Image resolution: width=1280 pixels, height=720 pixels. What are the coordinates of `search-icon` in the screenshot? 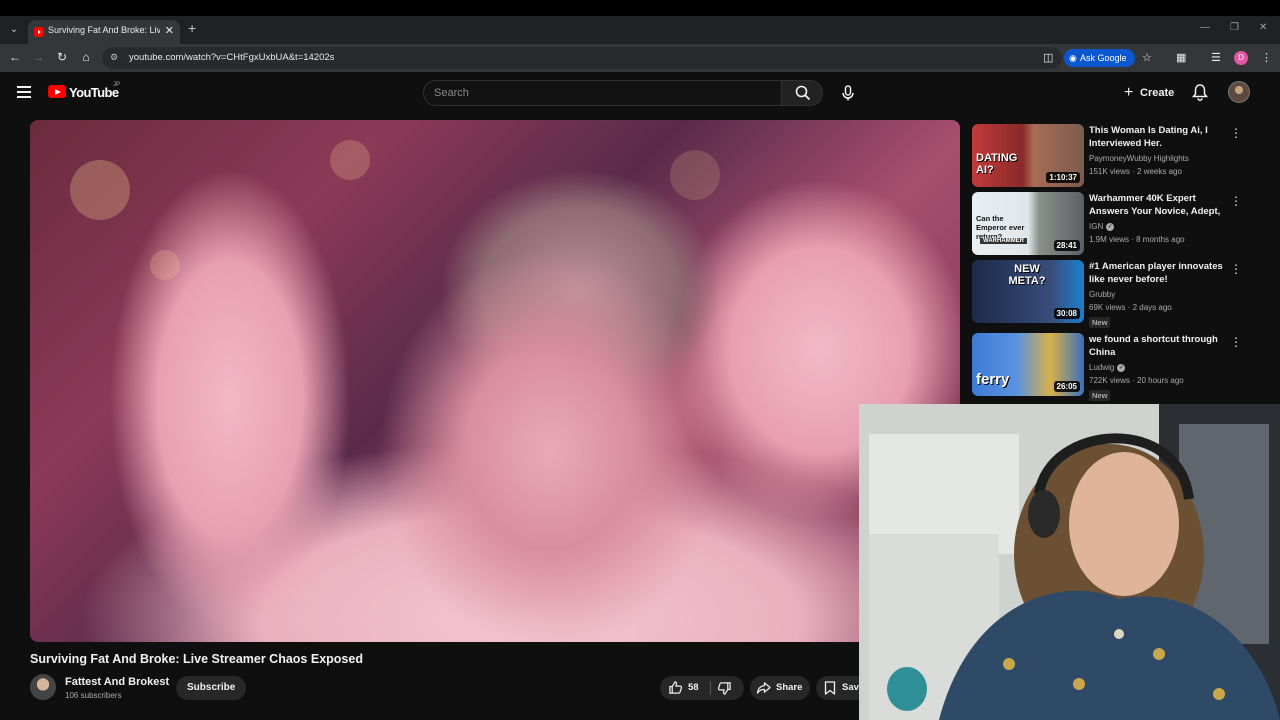 It's located at (803, 93).